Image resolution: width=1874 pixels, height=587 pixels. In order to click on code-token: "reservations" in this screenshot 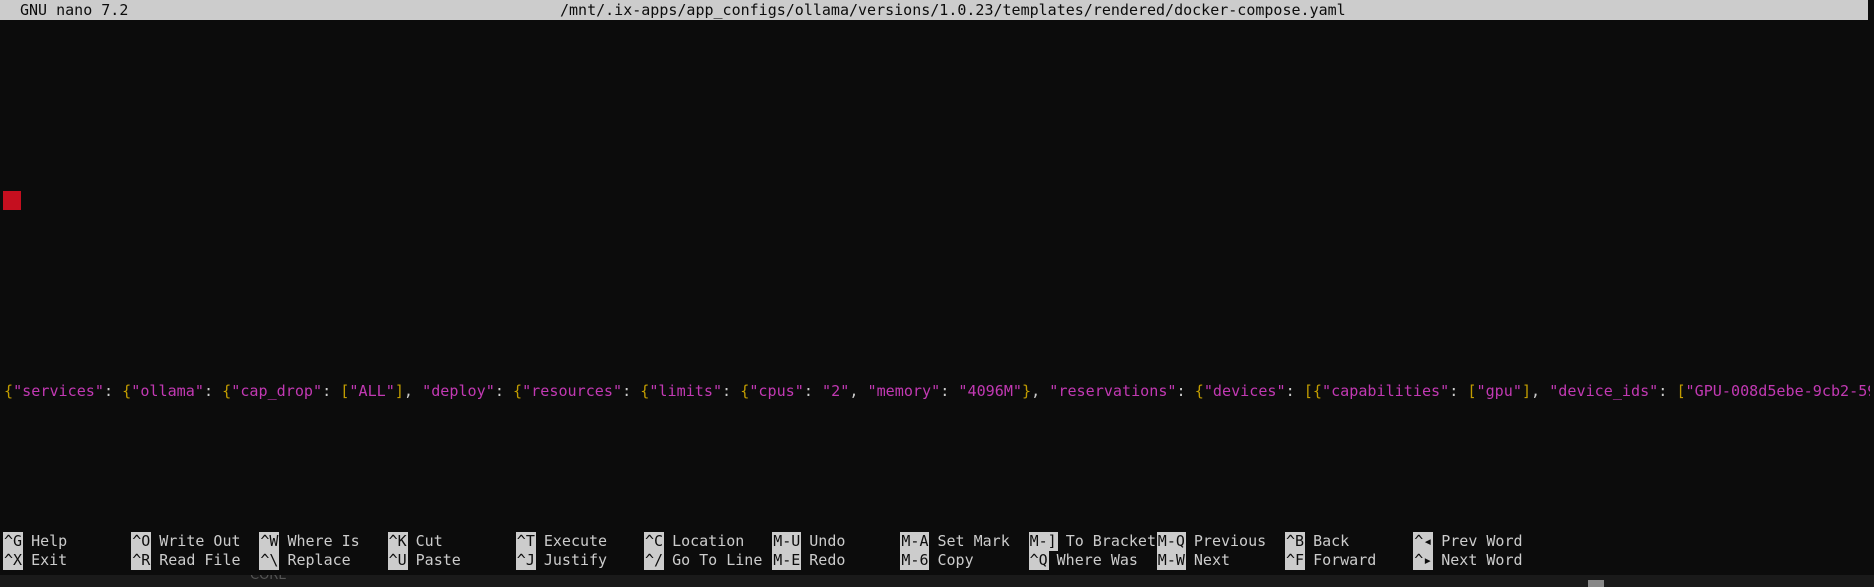, I will do `click(1113, 391)`.